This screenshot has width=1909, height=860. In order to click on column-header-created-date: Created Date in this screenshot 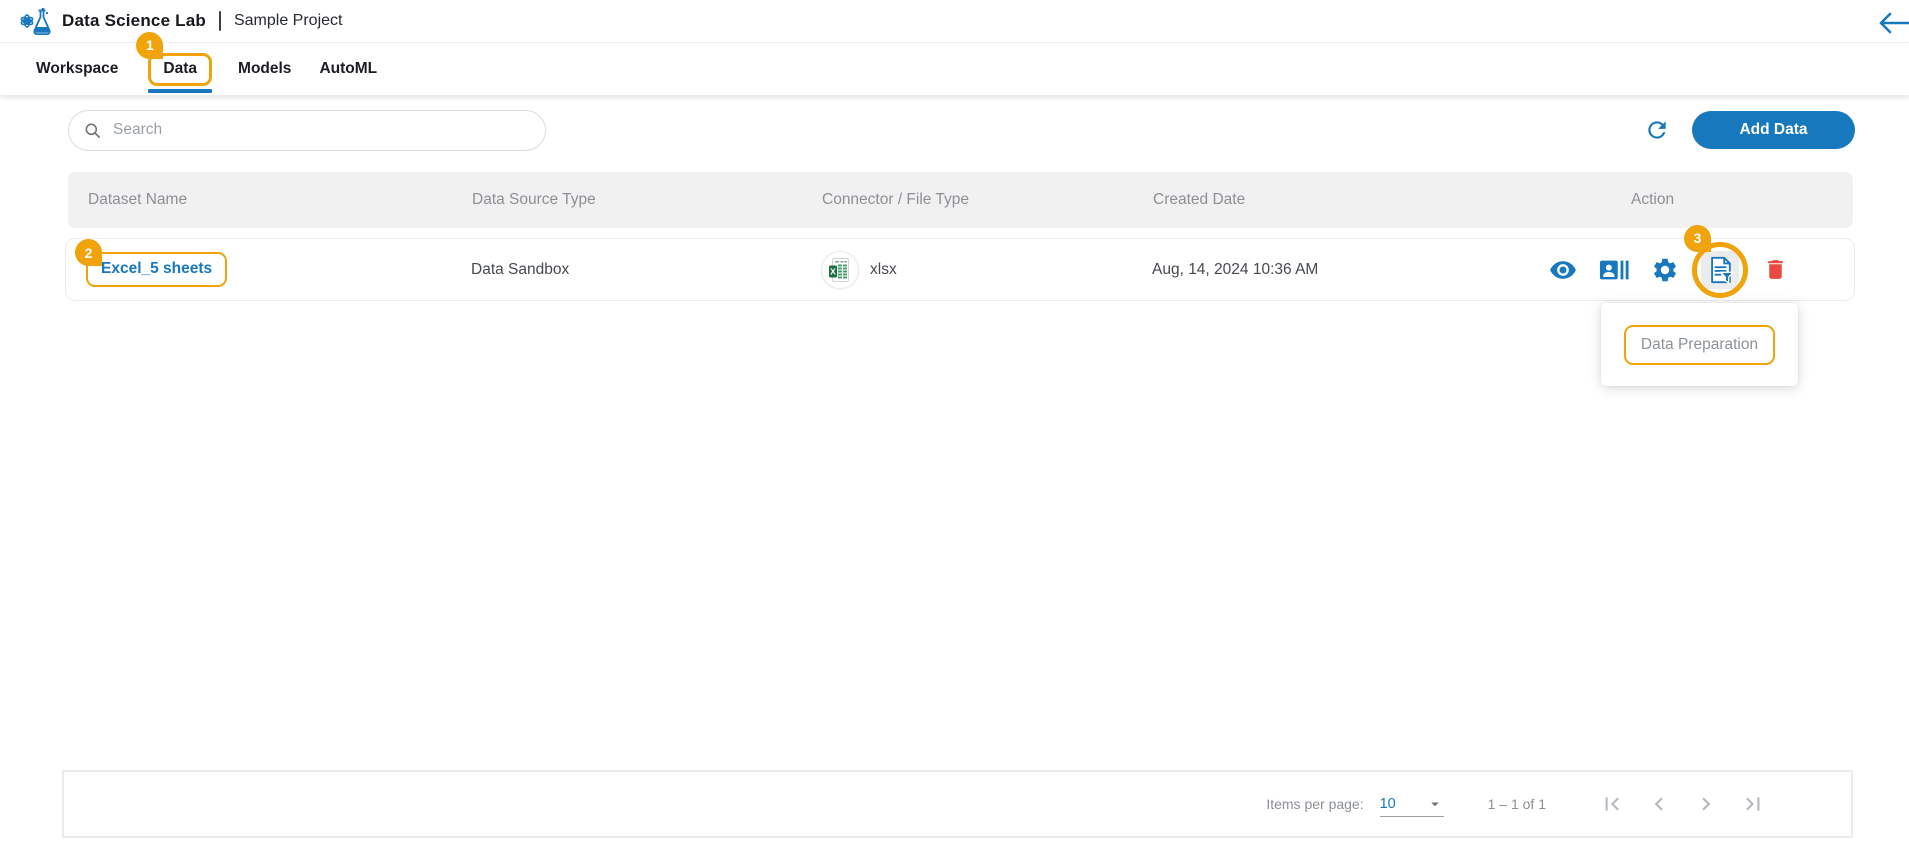, I will do `click(1199, 199)`.